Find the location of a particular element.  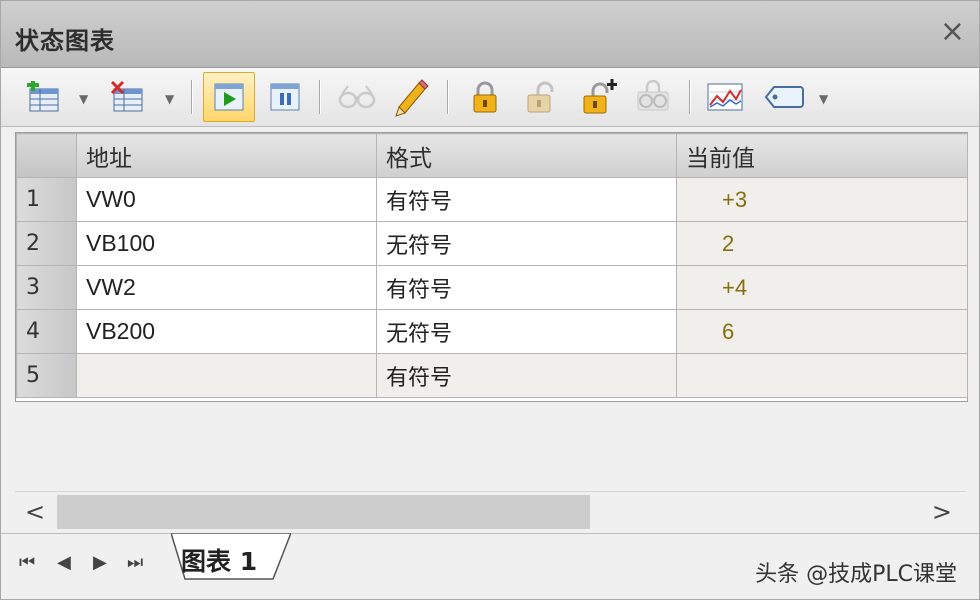

last-sheet-icon: ⏭ is located at coordinates (135, 562).